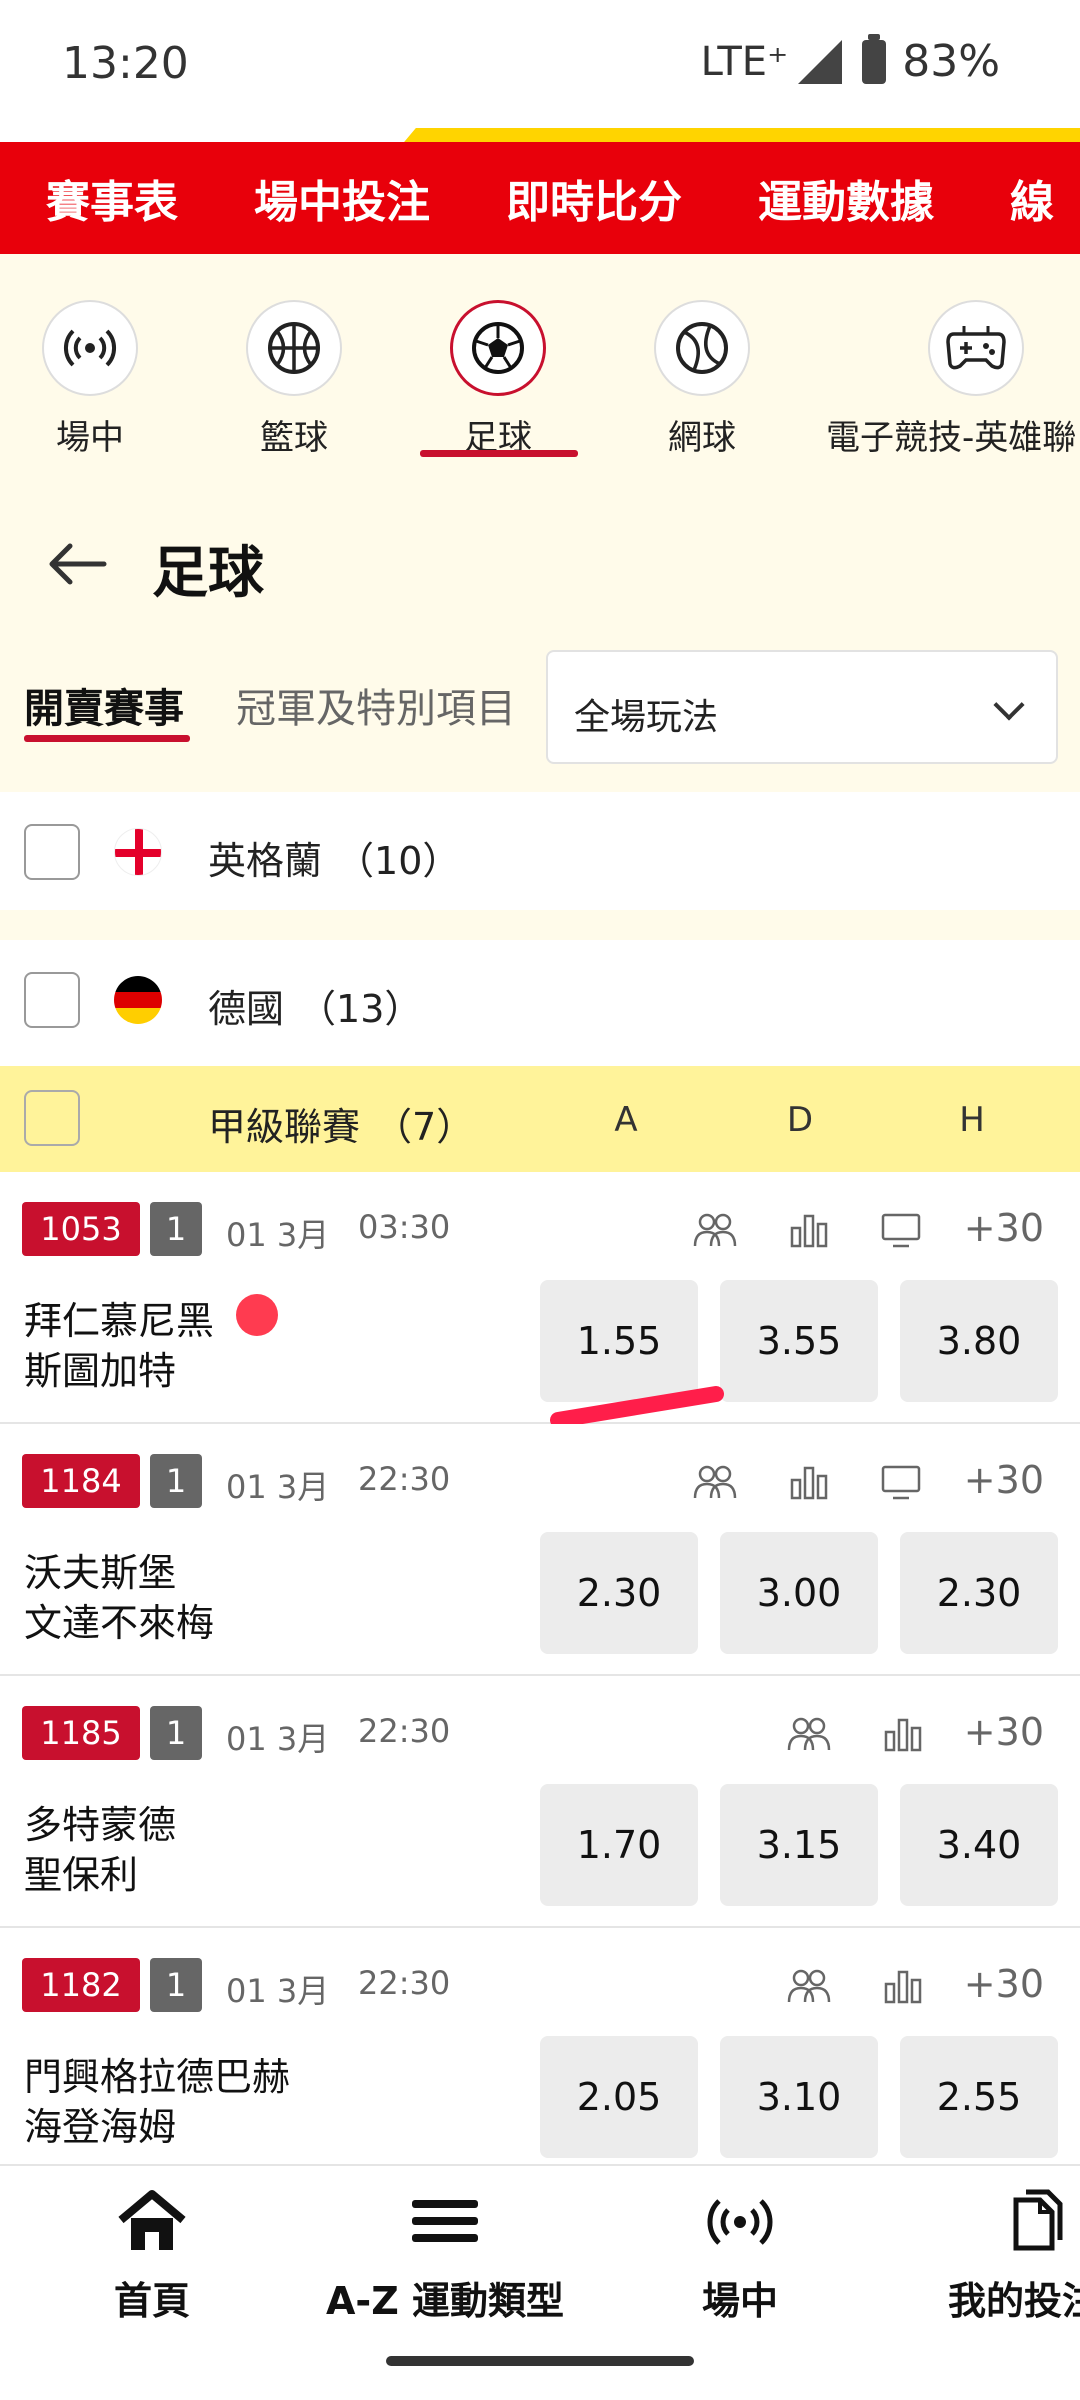 The width and height of the screenshot is (1080, 2400). Describe the element at coordinates (1014, 2301) in the screenshot. I see `bottom-nav-label: 我的投注` at that location.